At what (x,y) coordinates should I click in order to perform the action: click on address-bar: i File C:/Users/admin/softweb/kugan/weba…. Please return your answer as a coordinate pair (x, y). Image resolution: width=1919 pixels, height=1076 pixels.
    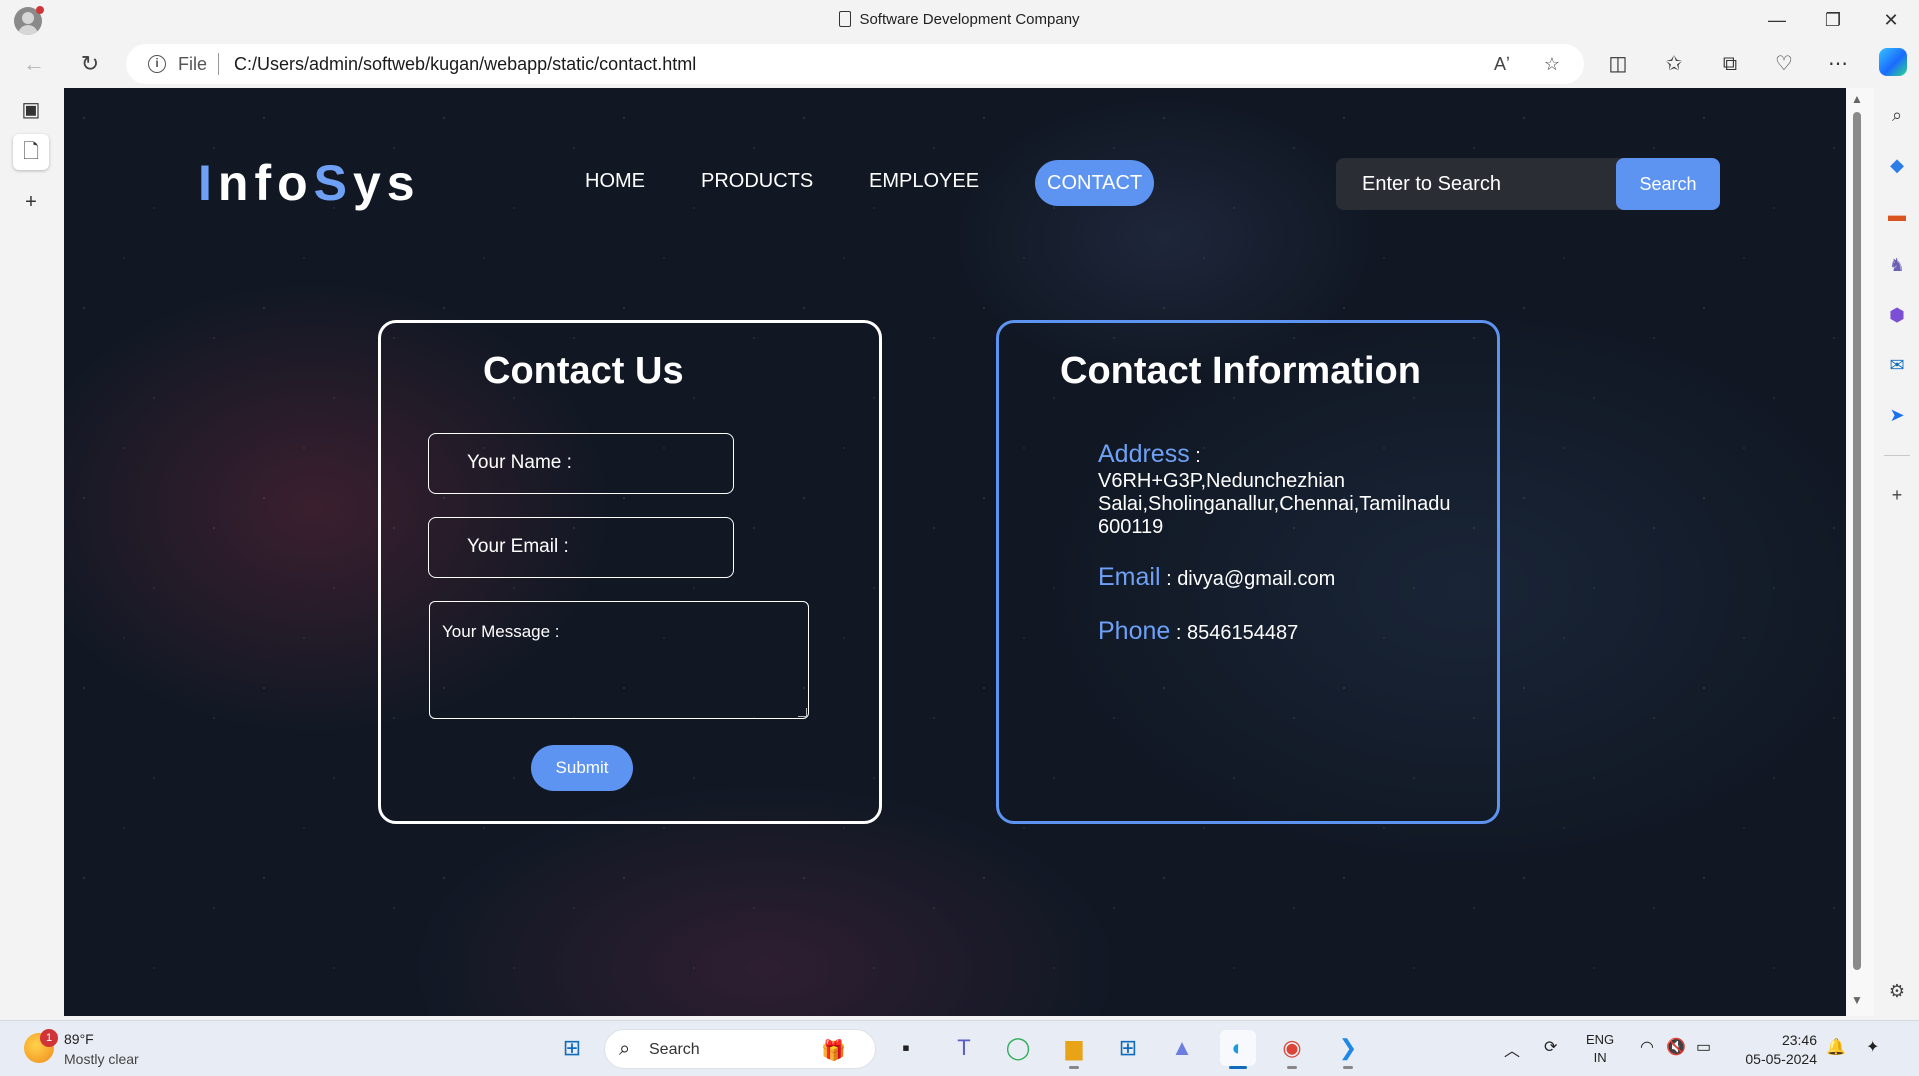
    Looking at the image, I should click on (855, 64).